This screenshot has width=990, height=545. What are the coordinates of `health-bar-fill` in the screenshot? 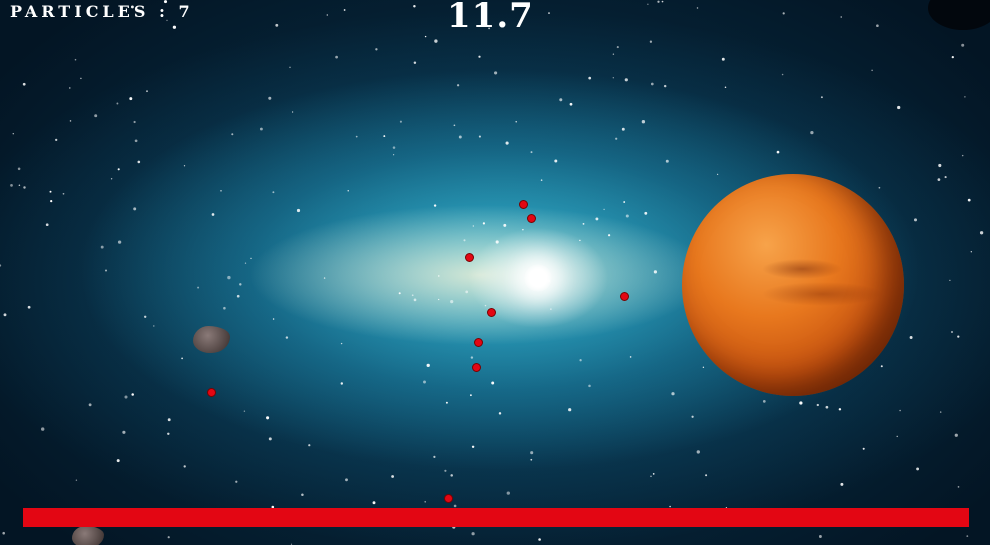 It's located at (496, 517).